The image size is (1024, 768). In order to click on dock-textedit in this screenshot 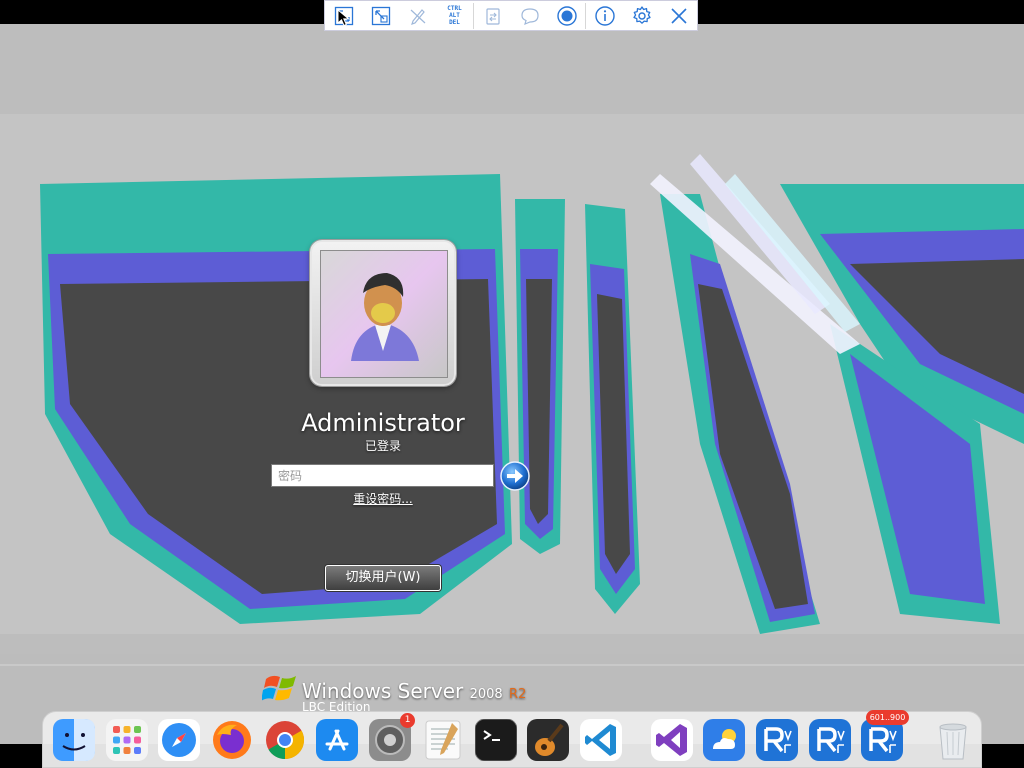, I will do `click(443, 740)`.